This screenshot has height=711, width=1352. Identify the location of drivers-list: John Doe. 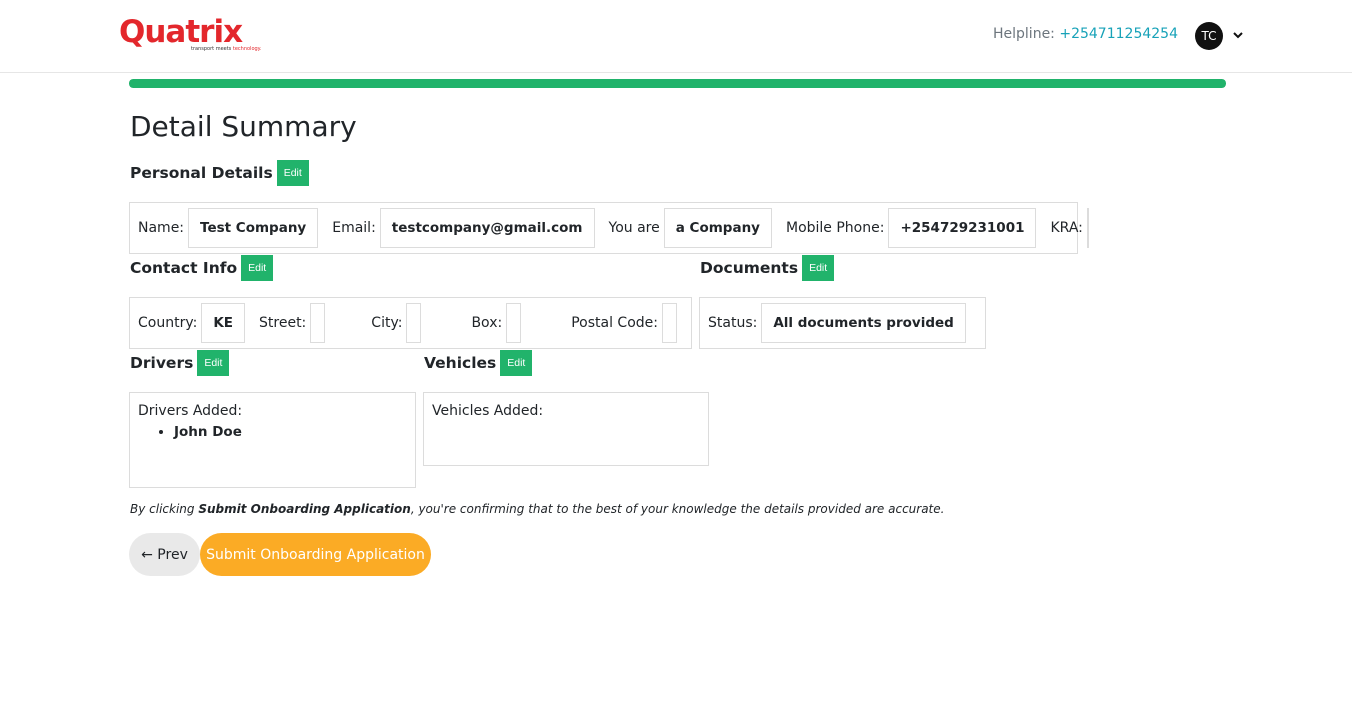
(208, 432).